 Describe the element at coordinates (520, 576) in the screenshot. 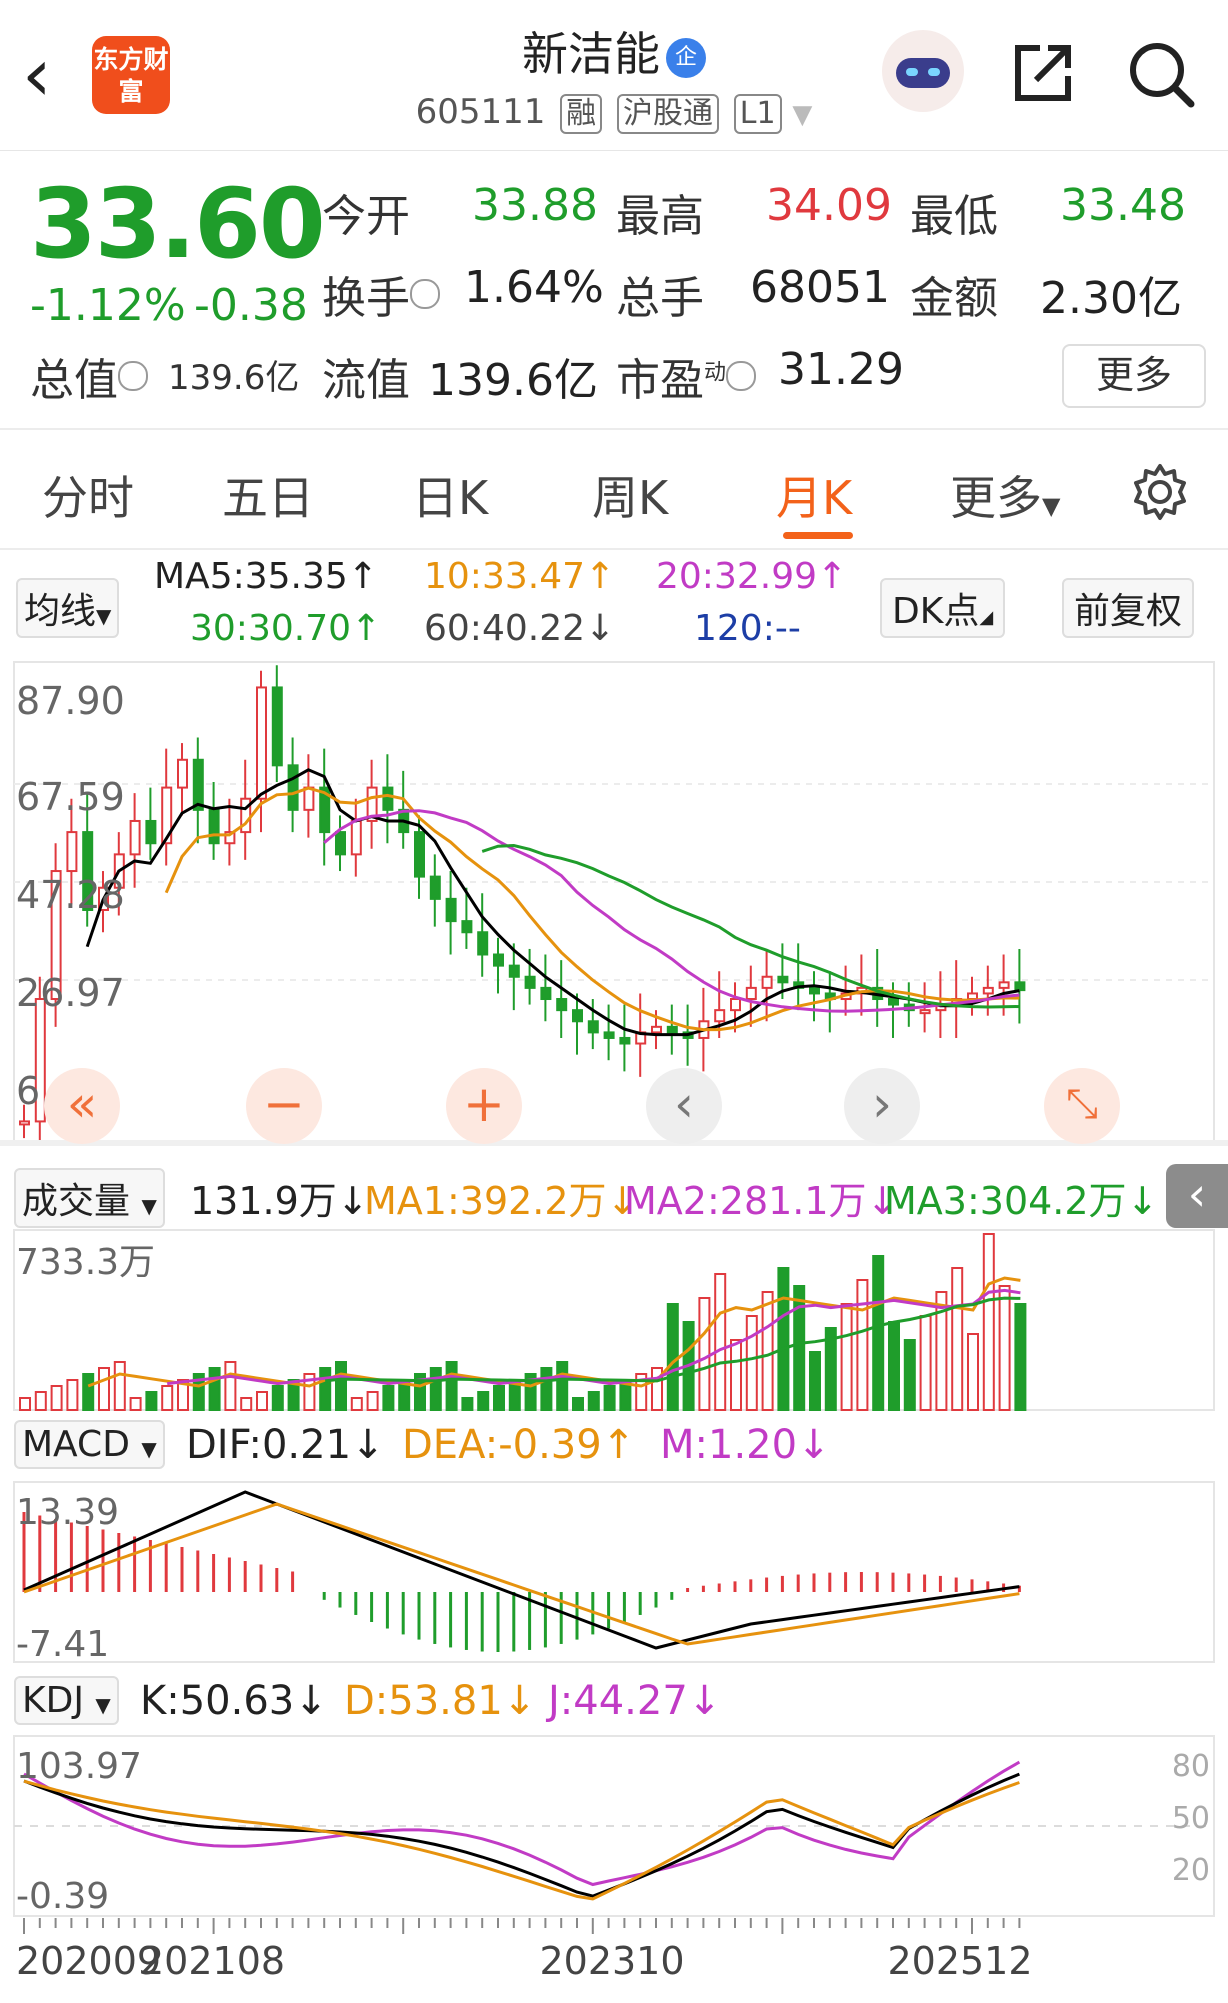

I see `ma10-value: 10:33.47↑` at that location.